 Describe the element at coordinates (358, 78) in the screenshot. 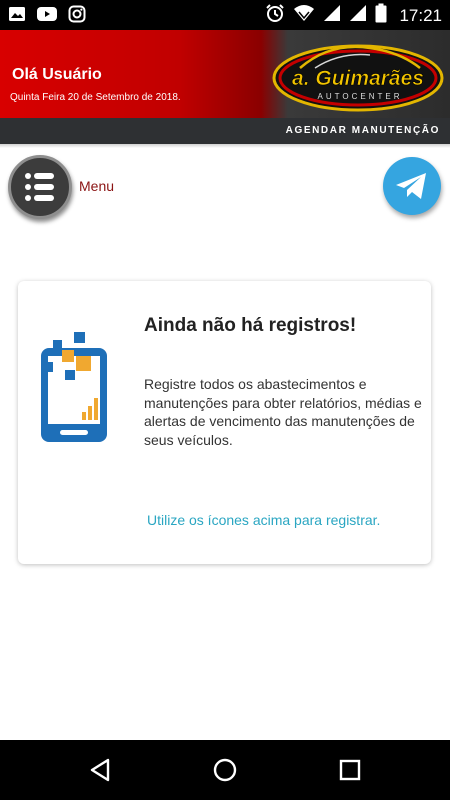

I see `logo-text: a. Guimarães` at that location.